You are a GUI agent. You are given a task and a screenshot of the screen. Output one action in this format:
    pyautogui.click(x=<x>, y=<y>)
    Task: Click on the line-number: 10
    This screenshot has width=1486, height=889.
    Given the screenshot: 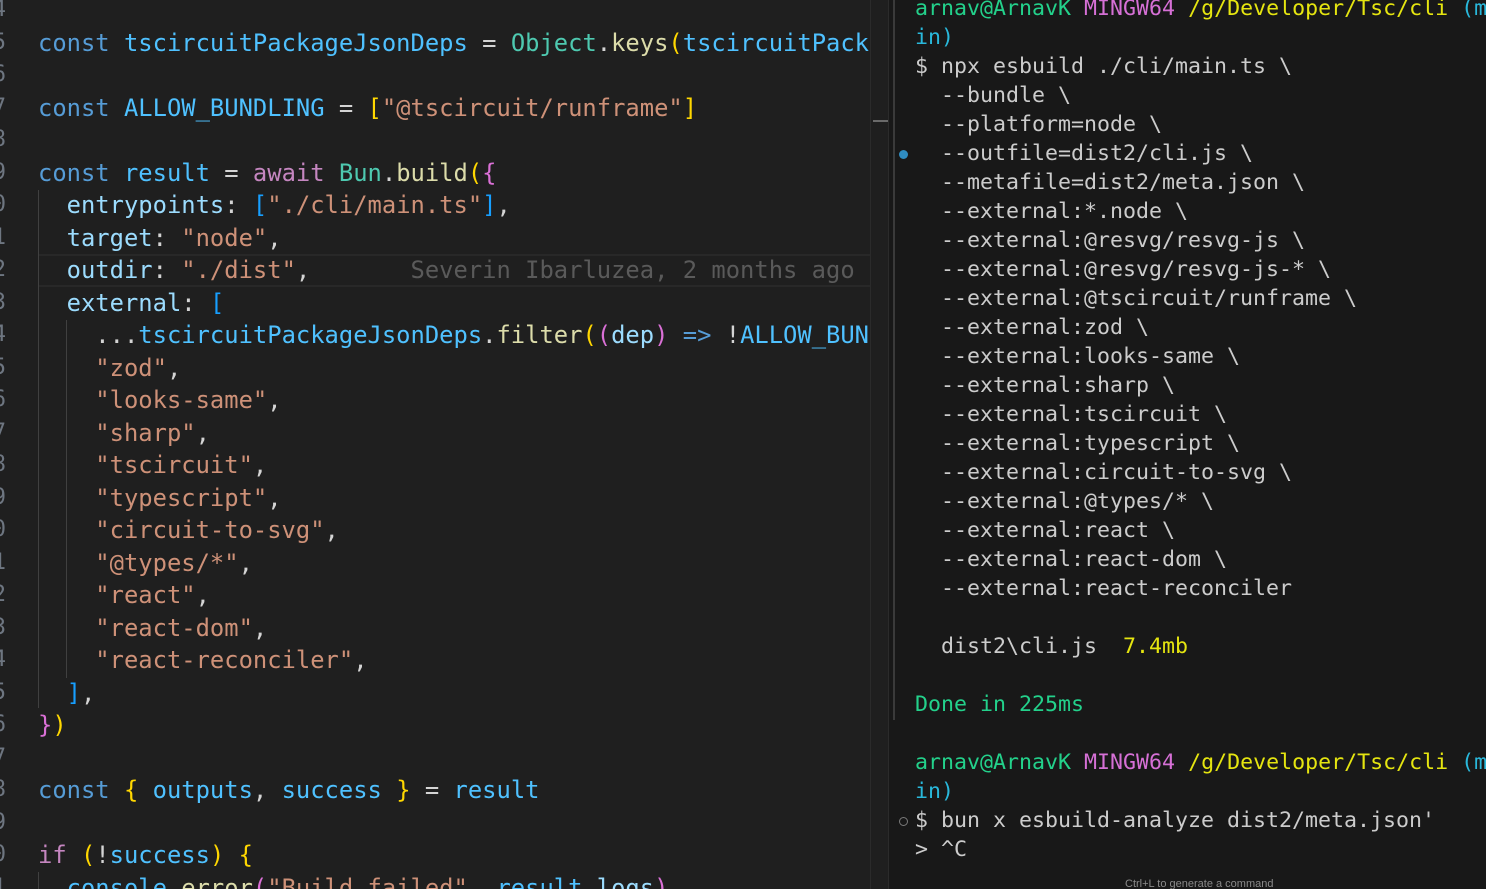 What is the action you would take?
    pyautogui.click(x=3, y=205)
    